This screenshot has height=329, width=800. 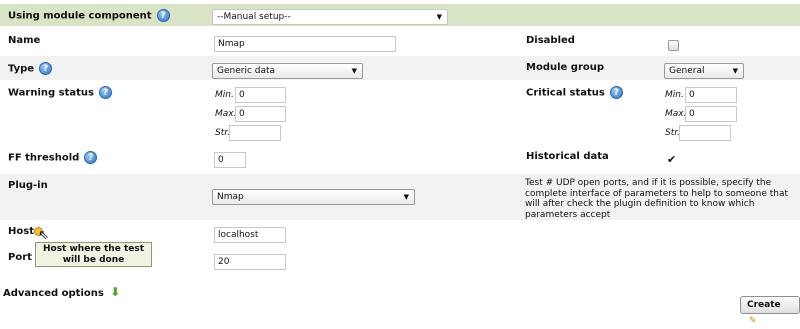 I want to click on plugin-select-value: Nmap, so click(x=230, y=197).